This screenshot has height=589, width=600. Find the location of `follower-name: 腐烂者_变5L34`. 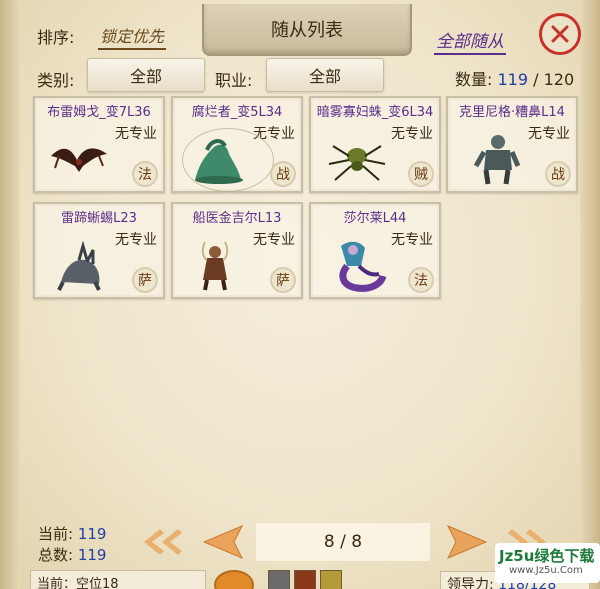

follower-name: 腐烂者_变5L34 is located at coordinates (237, 112).